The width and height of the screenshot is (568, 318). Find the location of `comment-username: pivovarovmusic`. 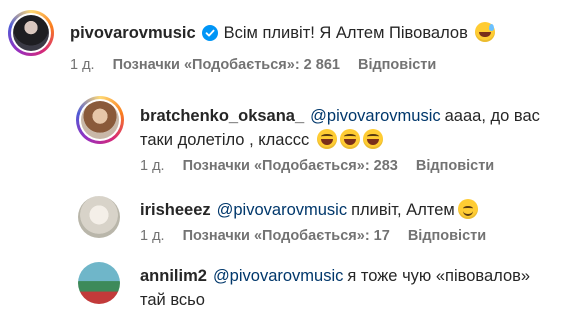

comment-username: pivovarovmusic is located at coordinates (133, 33).